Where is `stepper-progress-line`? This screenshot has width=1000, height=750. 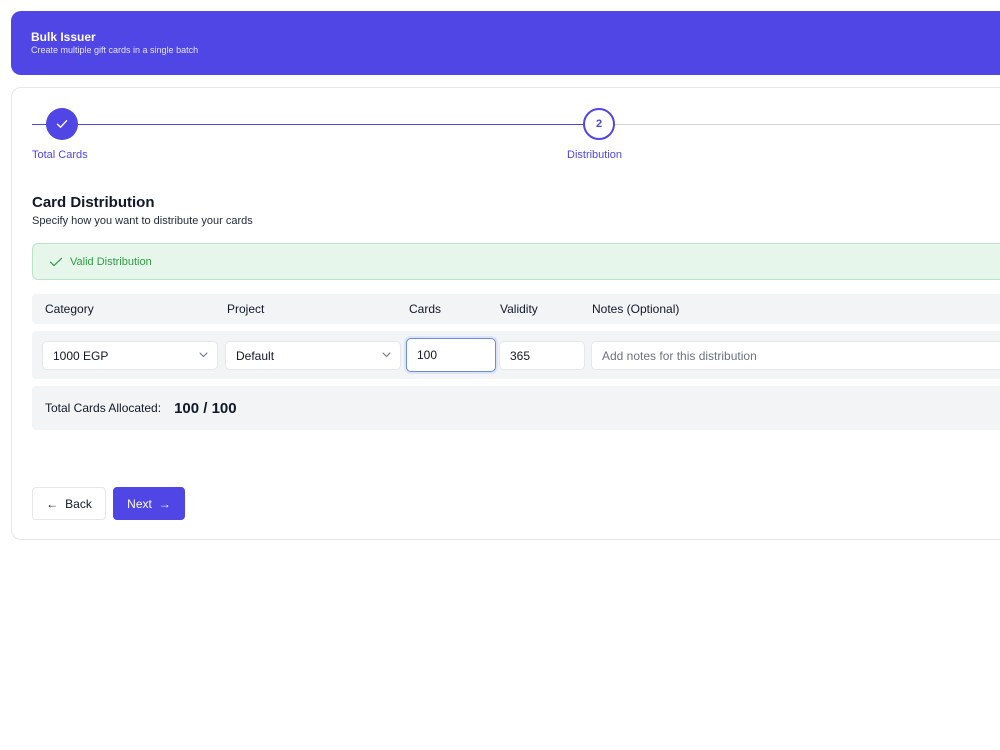 stepper-progress-line is located at coordinates (307, 124).